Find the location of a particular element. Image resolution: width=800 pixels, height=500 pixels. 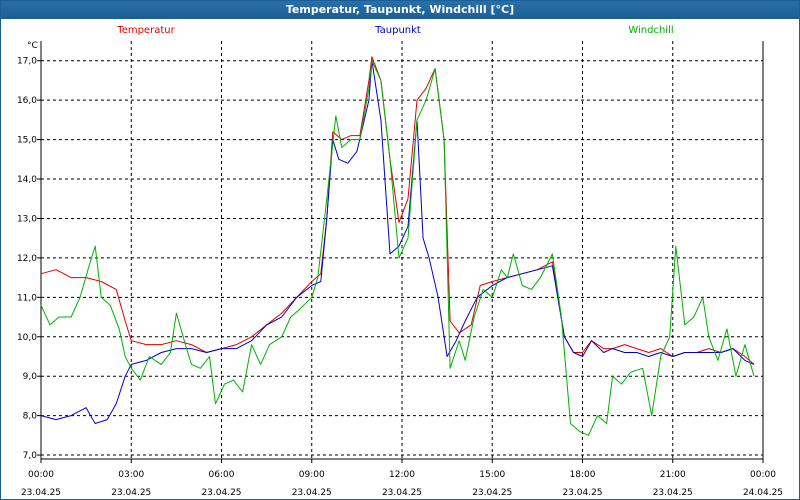

x-tick-time-label: 15:00 is located at coordinates (492, 475).